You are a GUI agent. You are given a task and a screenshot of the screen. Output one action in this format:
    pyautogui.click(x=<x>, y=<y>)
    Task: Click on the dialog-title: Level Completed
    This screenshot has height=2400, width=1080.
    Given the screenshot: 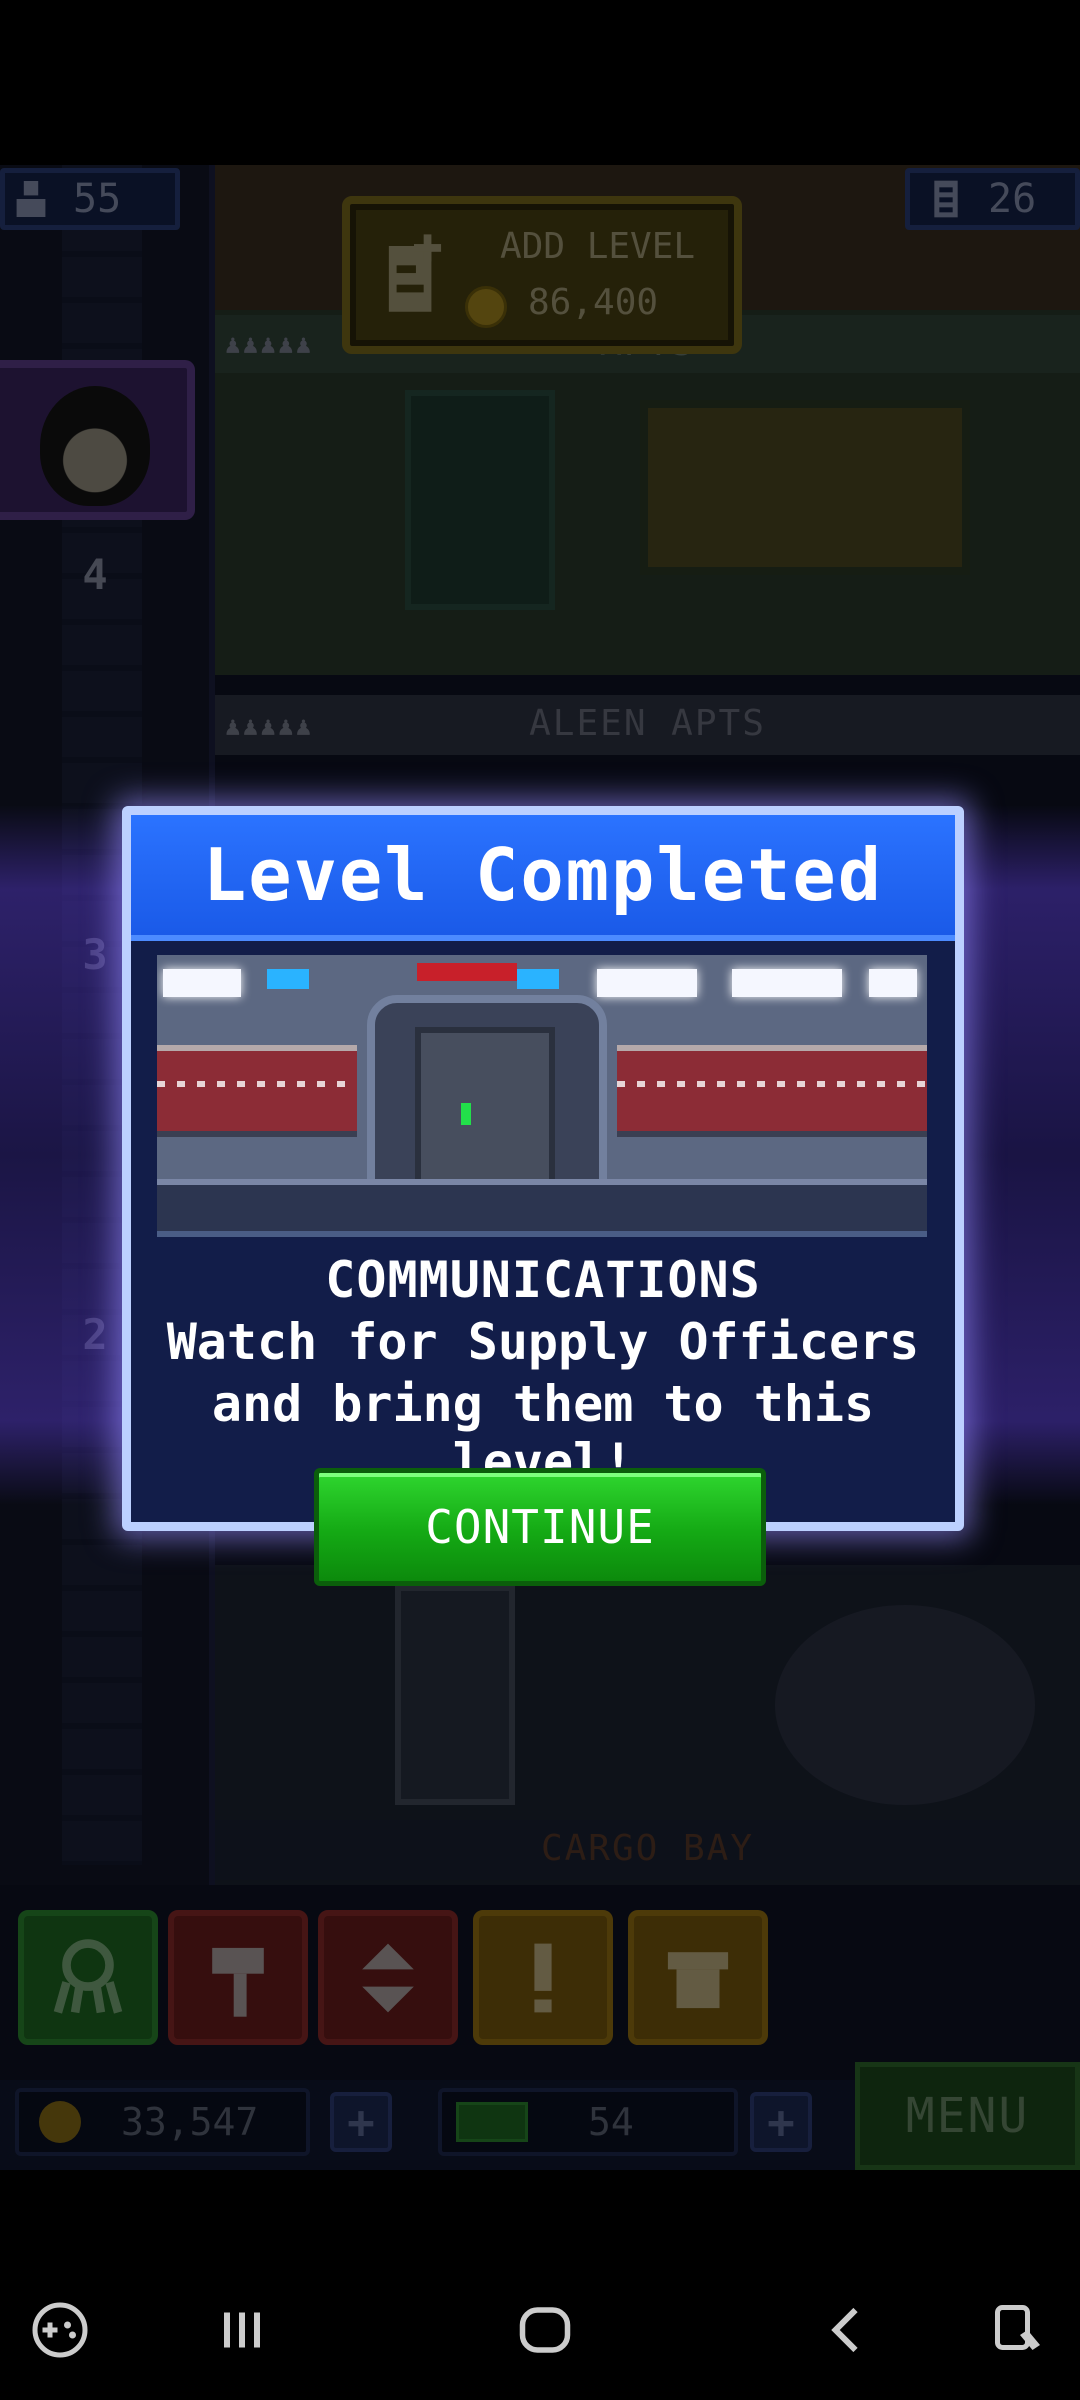 What is the action you would take?
    pyautogui.click(x=543, y=875)
    